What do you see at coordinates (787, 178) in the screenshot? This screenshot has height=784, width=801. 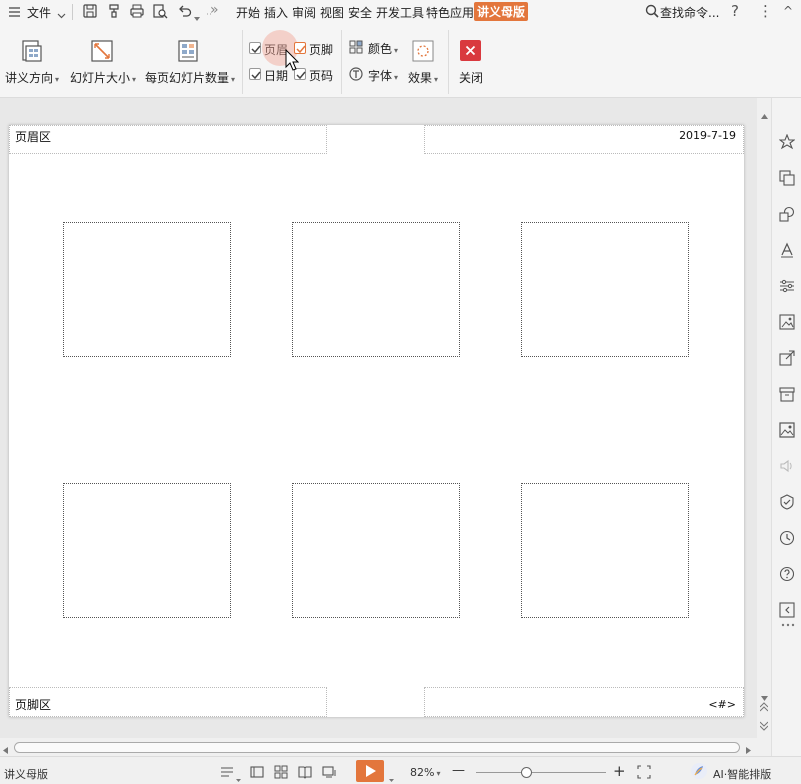 I see `copy-slides-icon` at bounding box center [787, 178].